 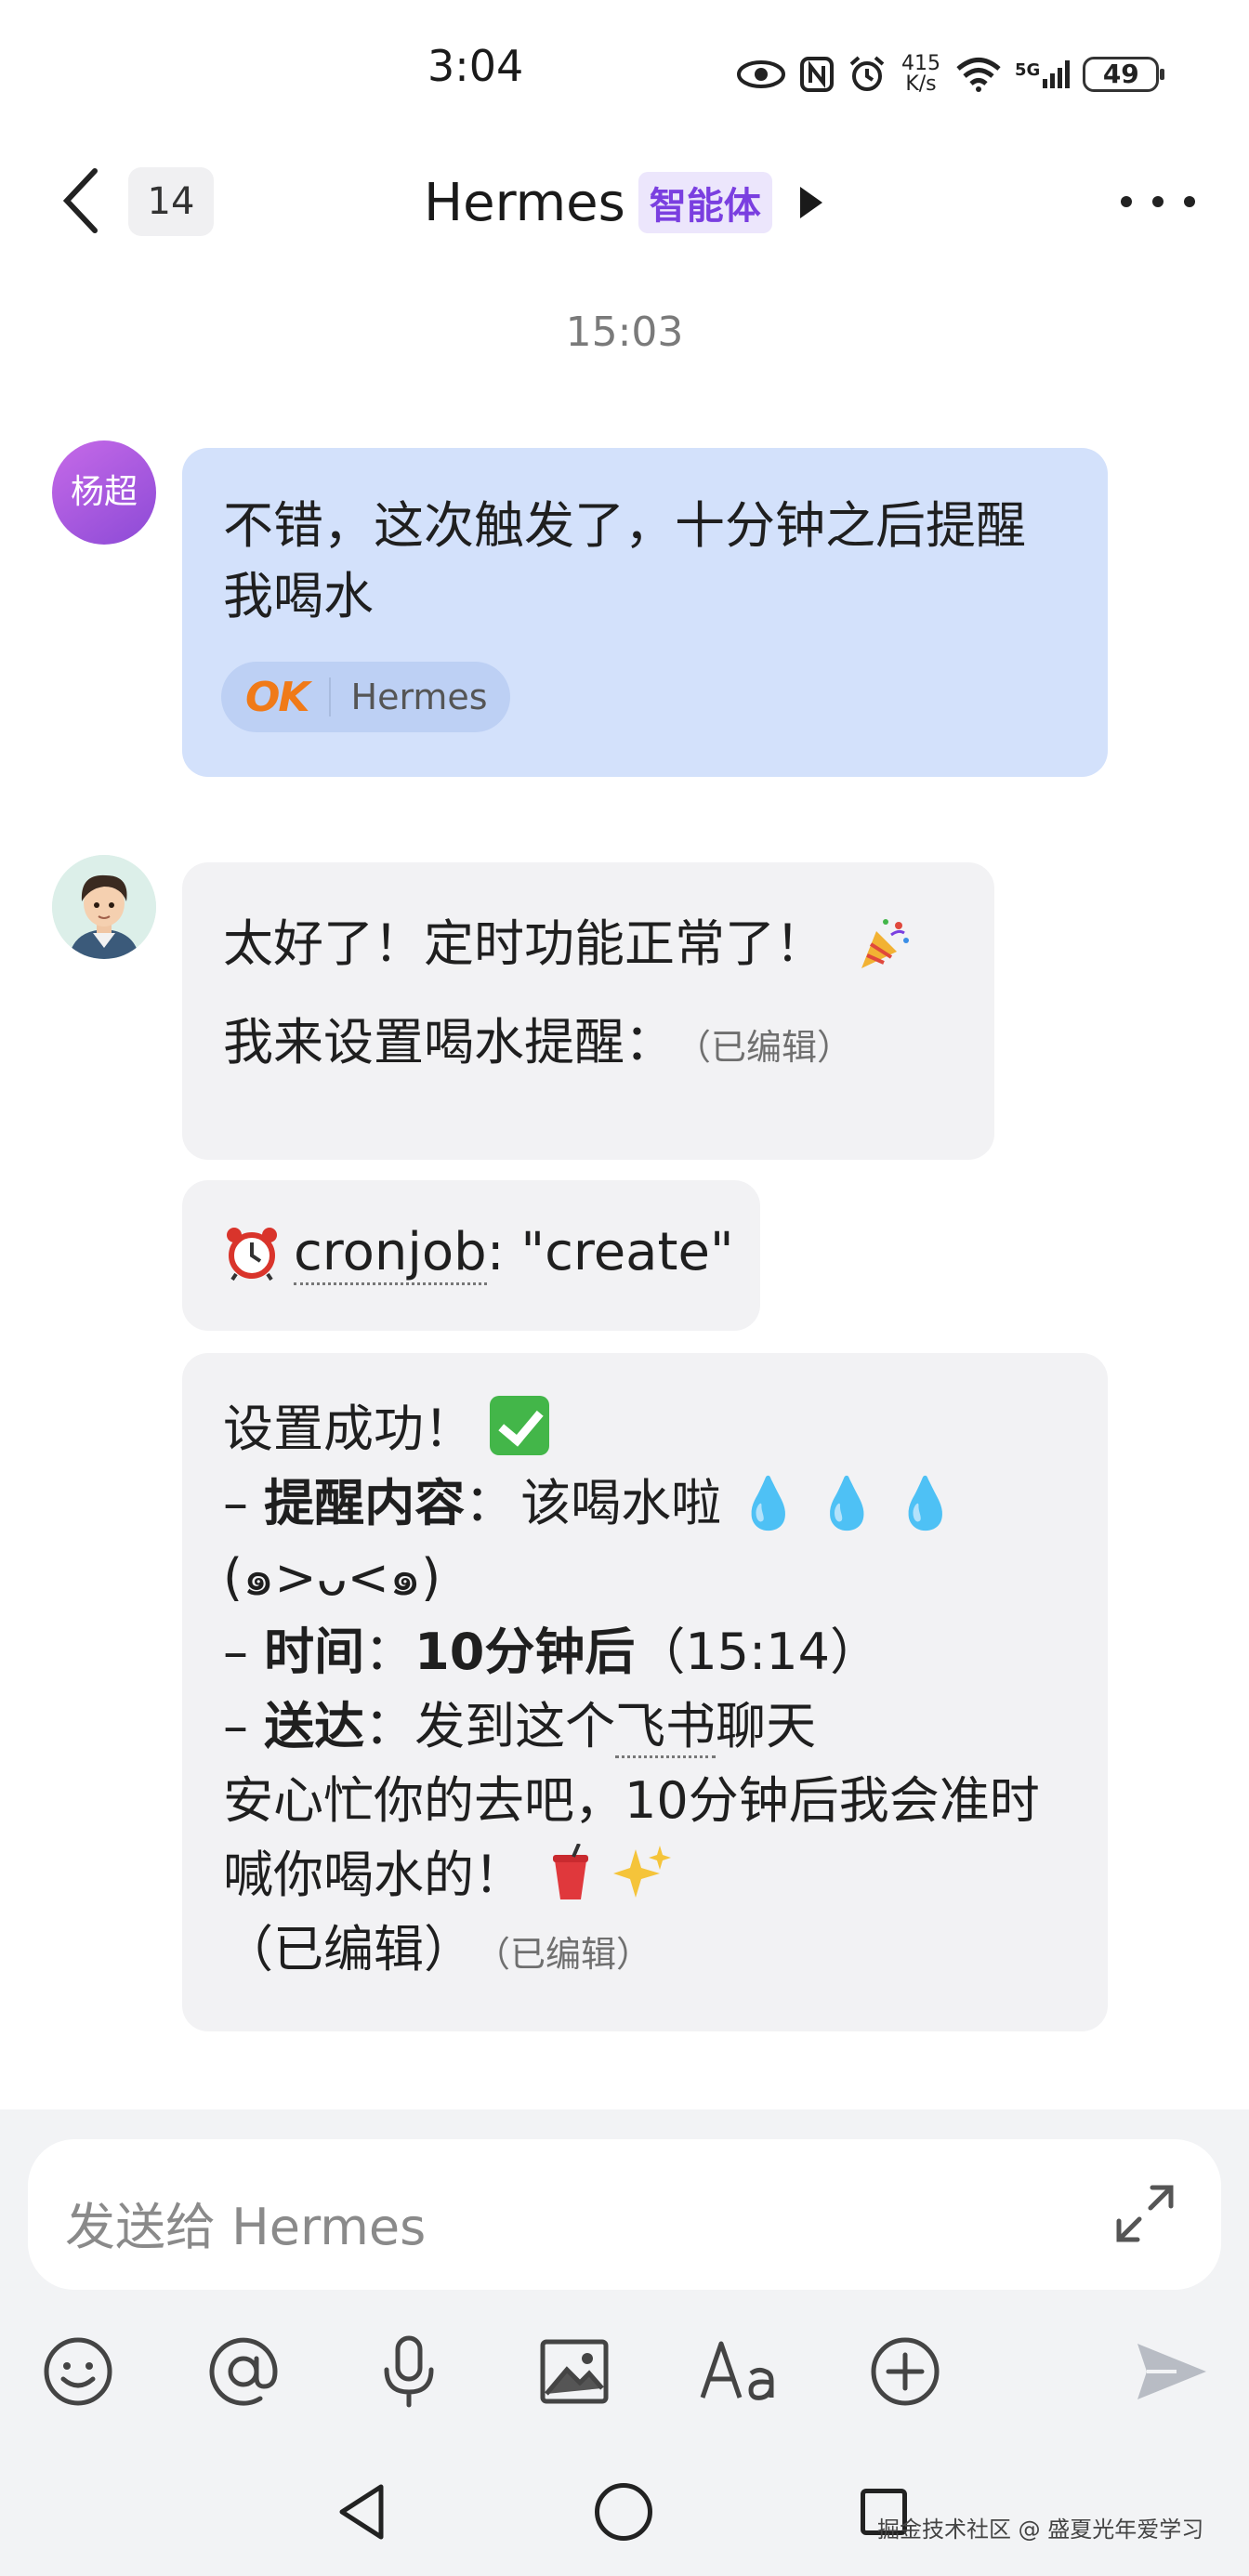 I want to click on nav-back-icon, so click(x=362, y=2512).